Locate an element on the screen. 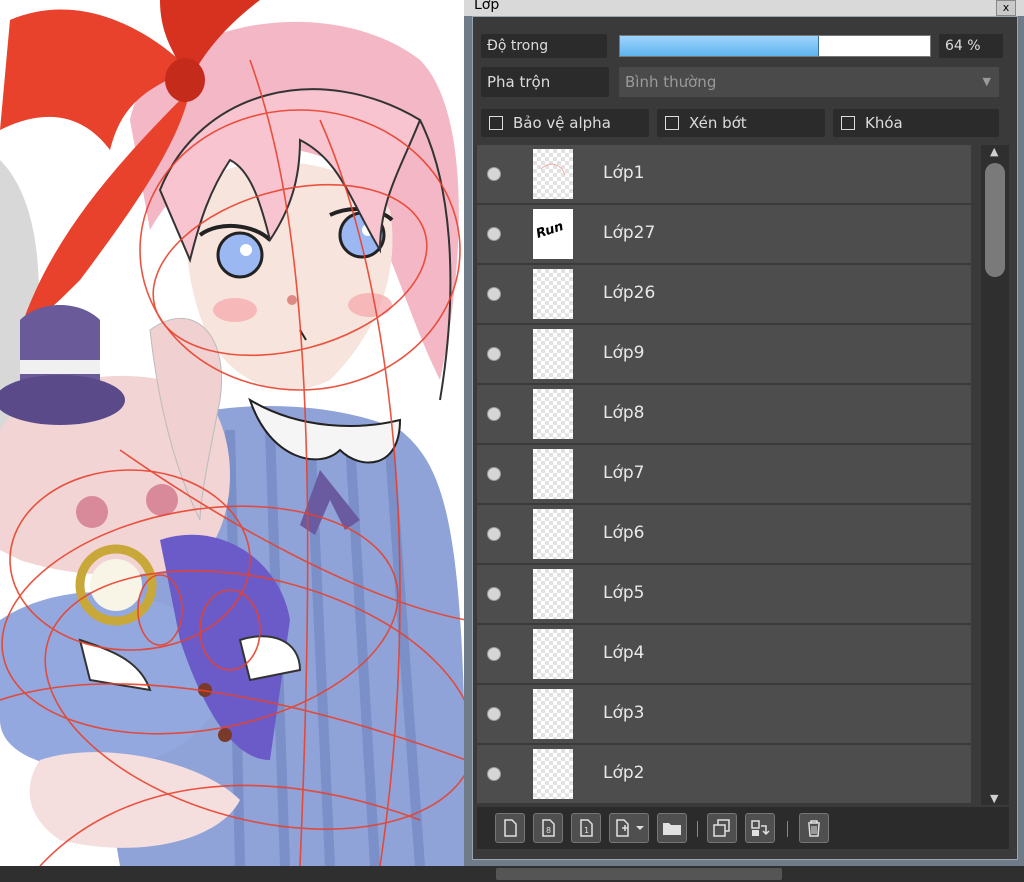 The image size is (1024, 882). layer-name: Lớp26 is located at coordinates (629, 293).